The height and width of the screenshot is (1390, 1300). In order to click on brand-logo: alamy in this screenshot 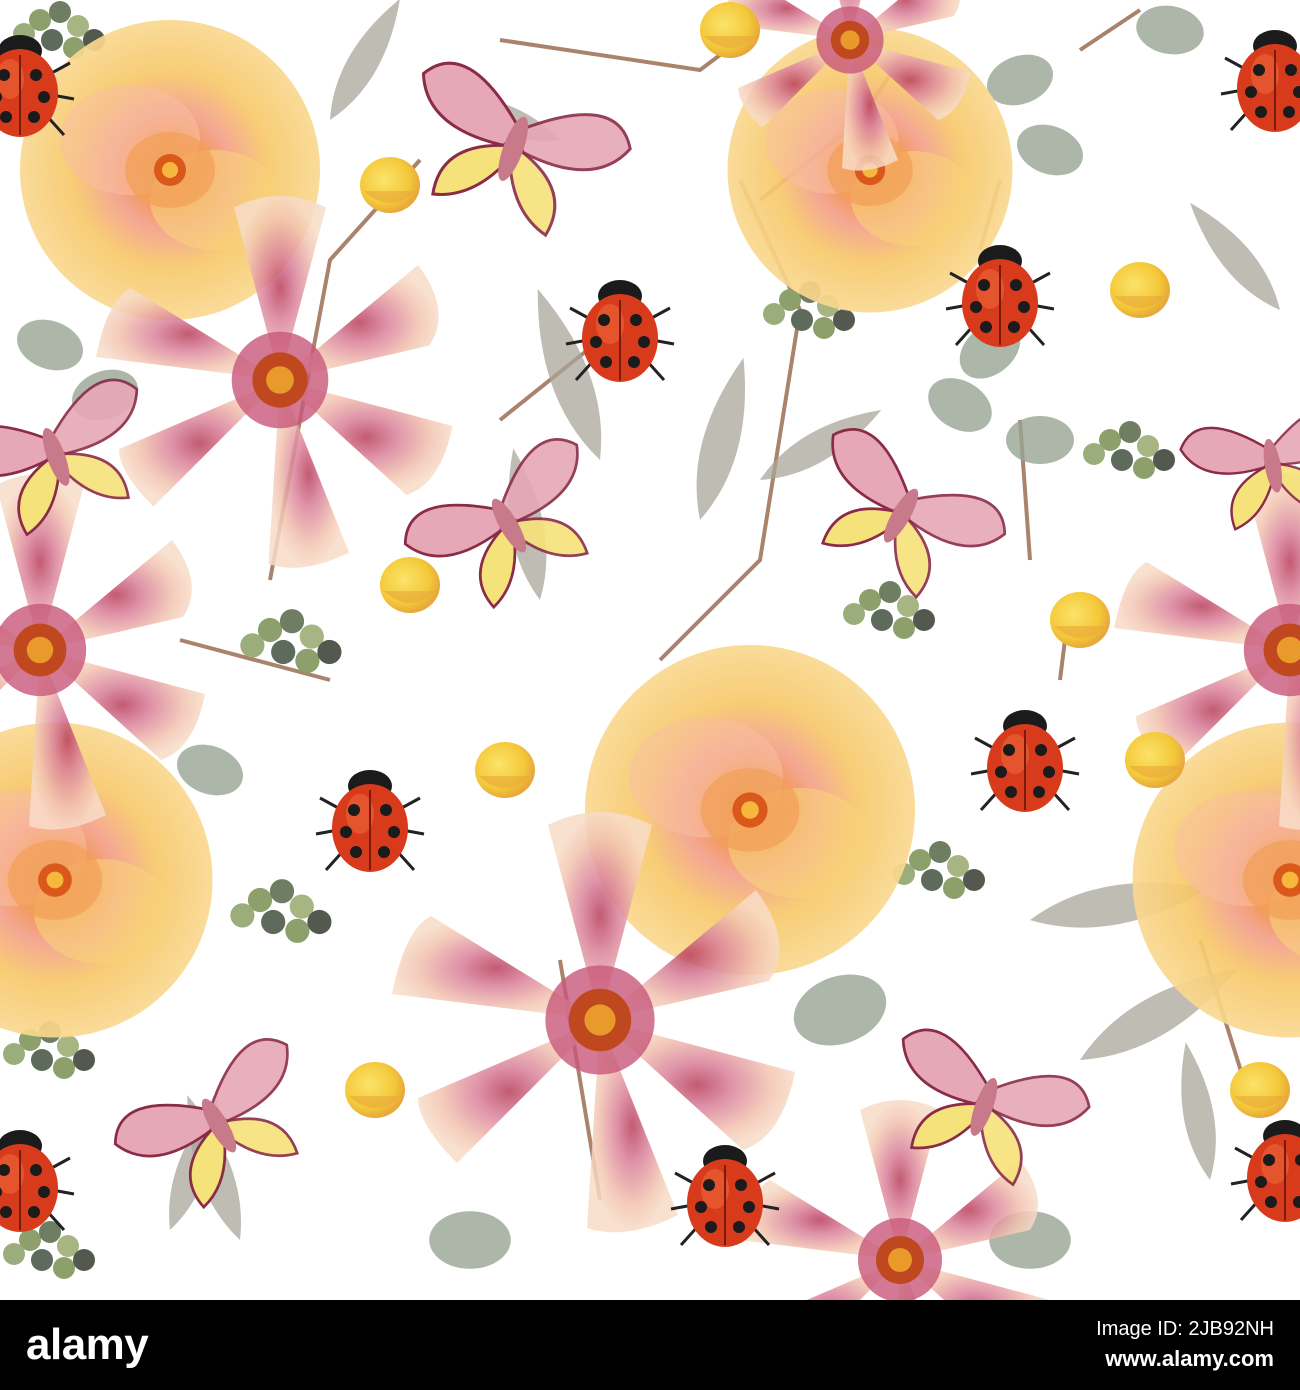, I will do `click(87, 1344)`.